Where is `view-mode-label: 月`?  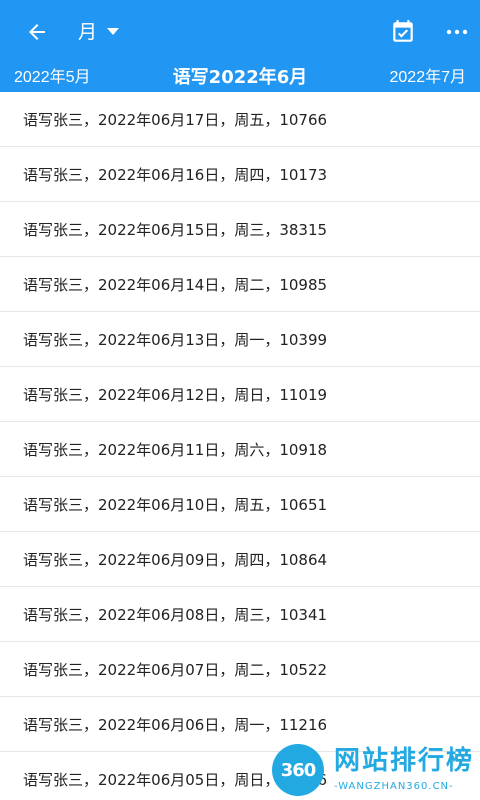
view-mode-label: 月 is located at coordinates (88, 32).